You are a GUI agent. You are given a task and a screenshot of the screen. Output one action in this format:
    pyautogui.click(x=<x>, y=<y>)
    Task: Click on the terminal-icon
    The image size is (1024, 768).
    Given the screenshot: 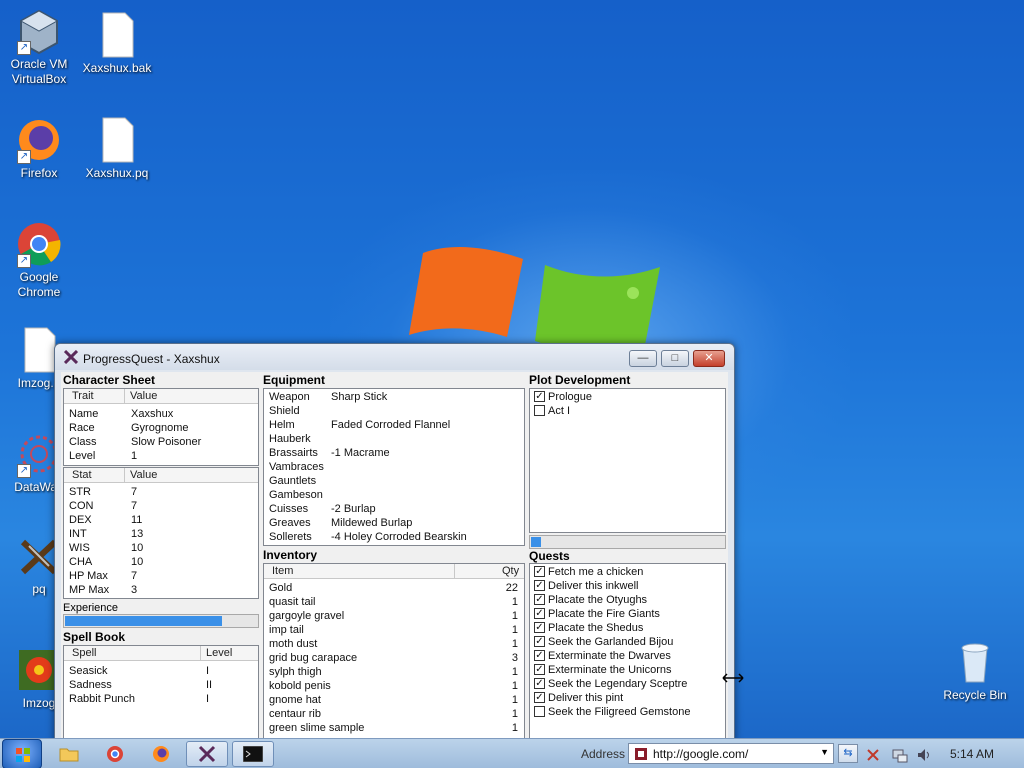 What is the action you would take?
    pyautogui.click(x=253, y=754)
    